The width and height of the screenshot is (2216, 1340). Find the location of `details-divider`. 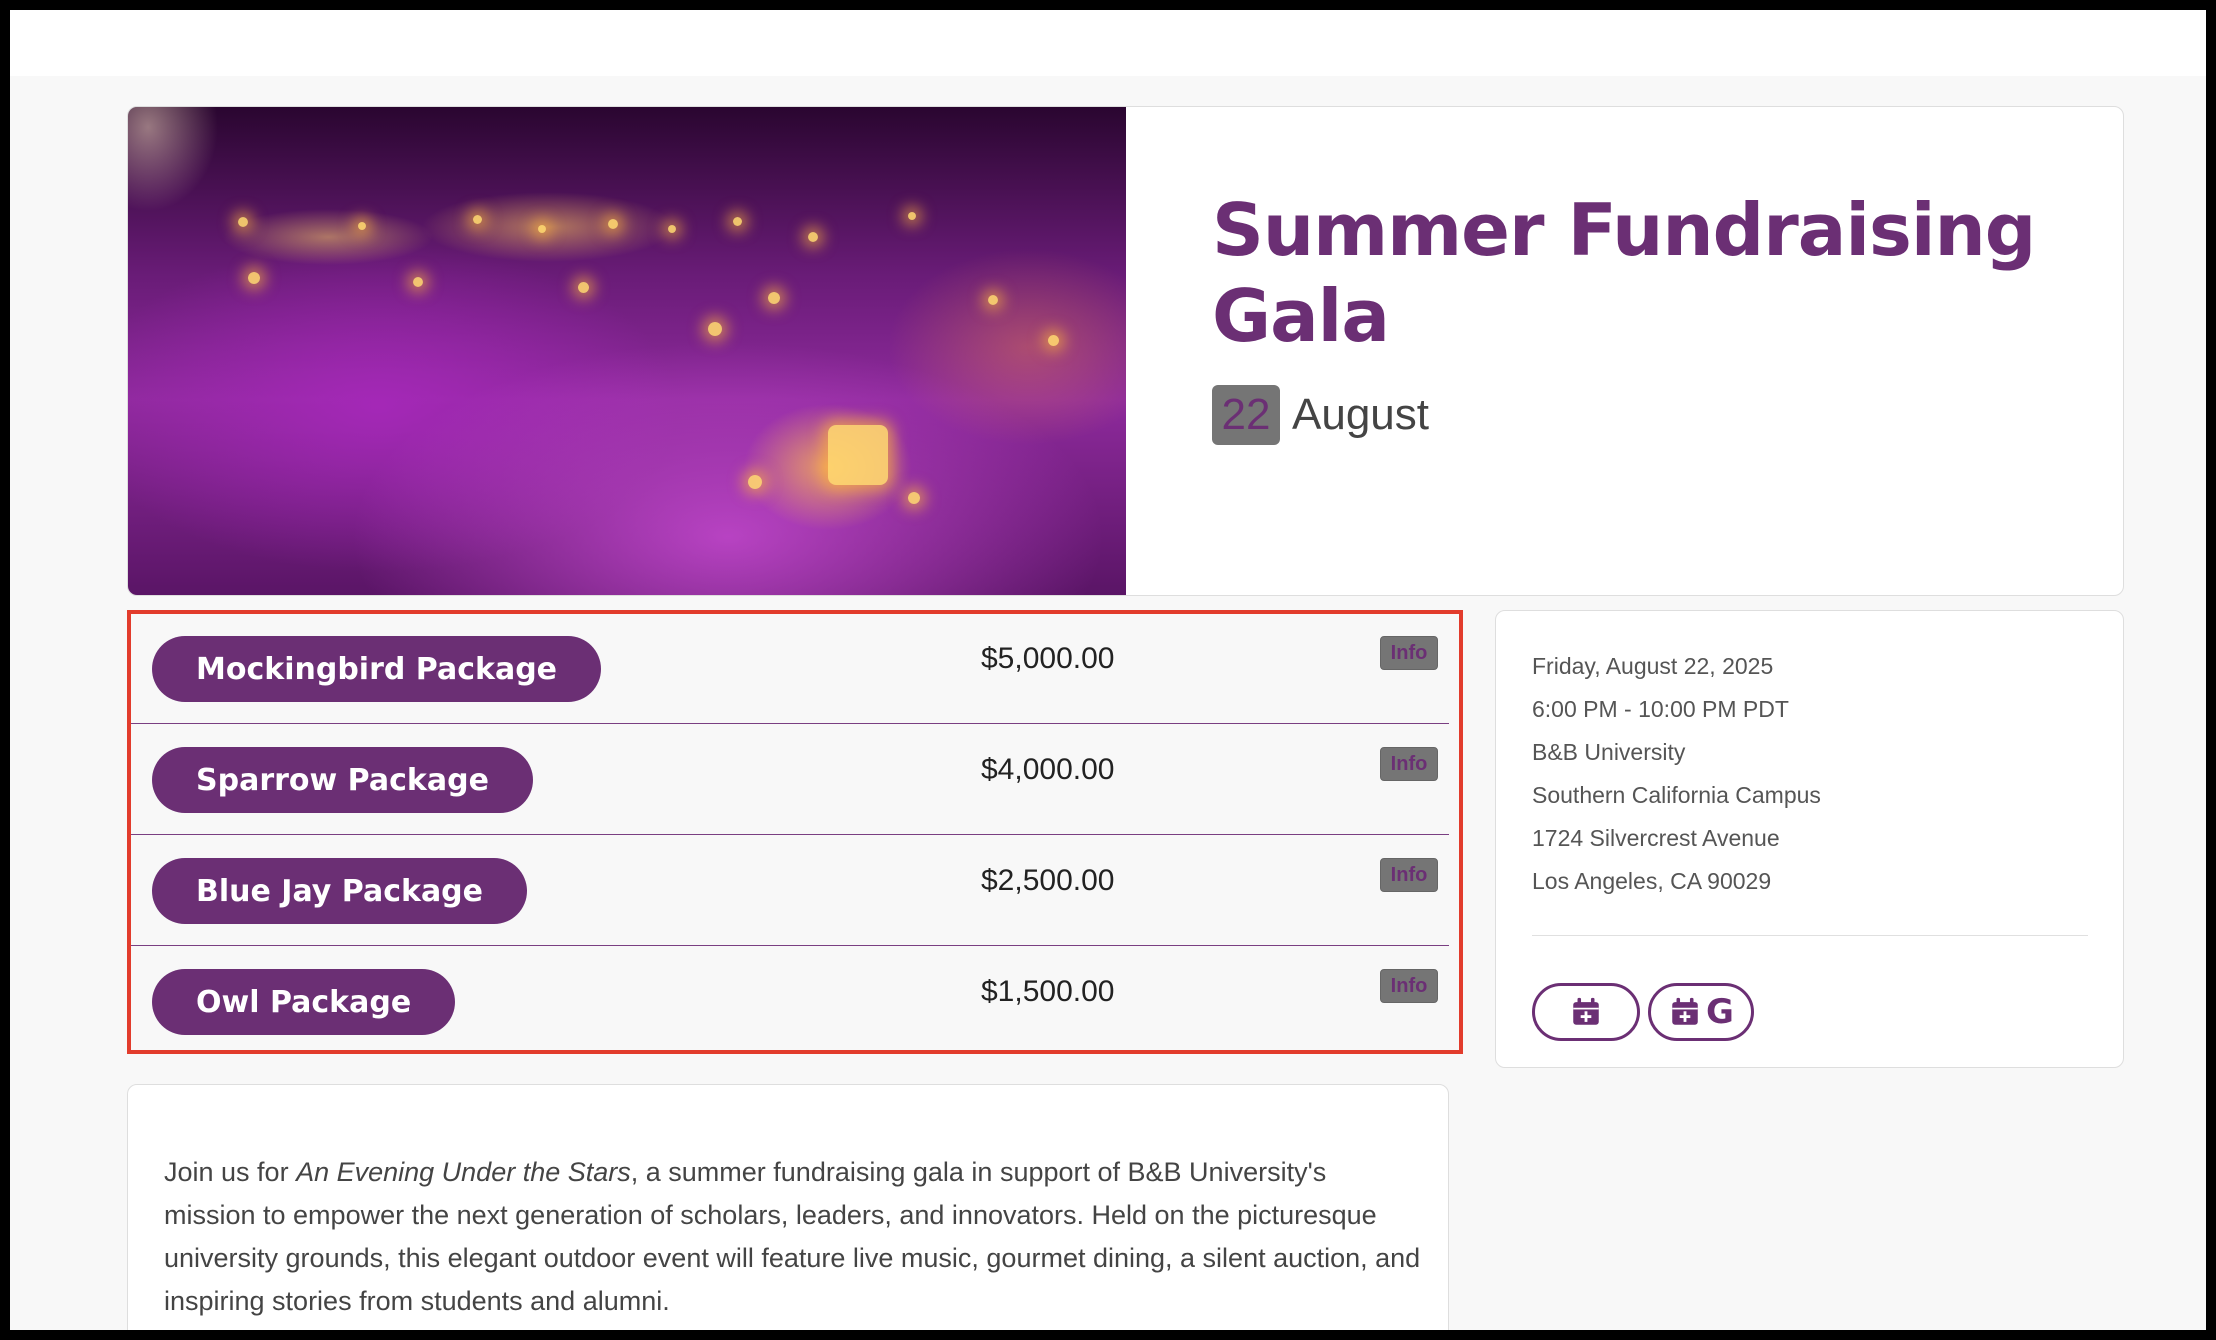

details-divider is located at coordinates (1810, 935).